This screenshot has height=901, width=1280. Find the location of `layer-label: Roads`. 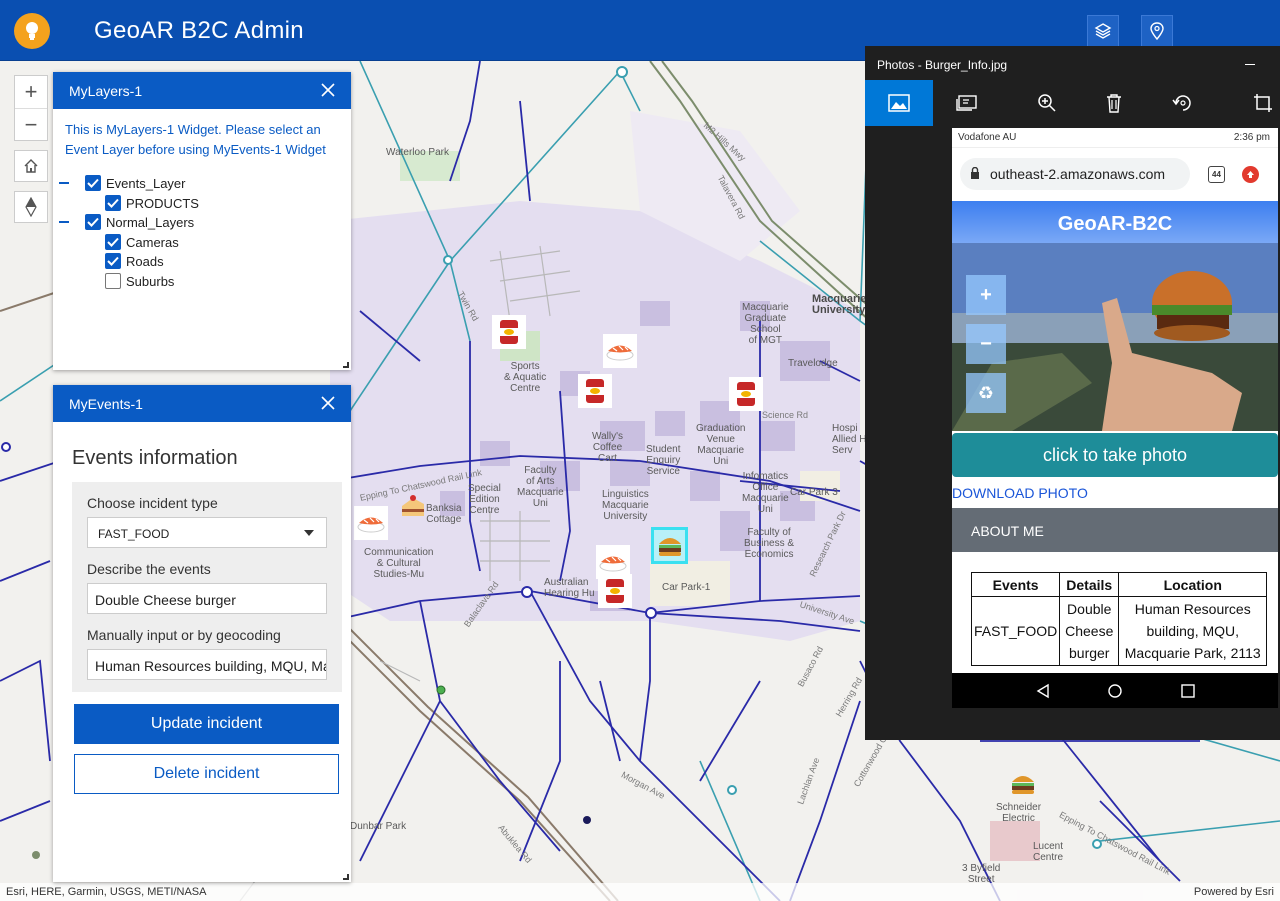

layer-label: Roads is located at coordinates (145, 261).